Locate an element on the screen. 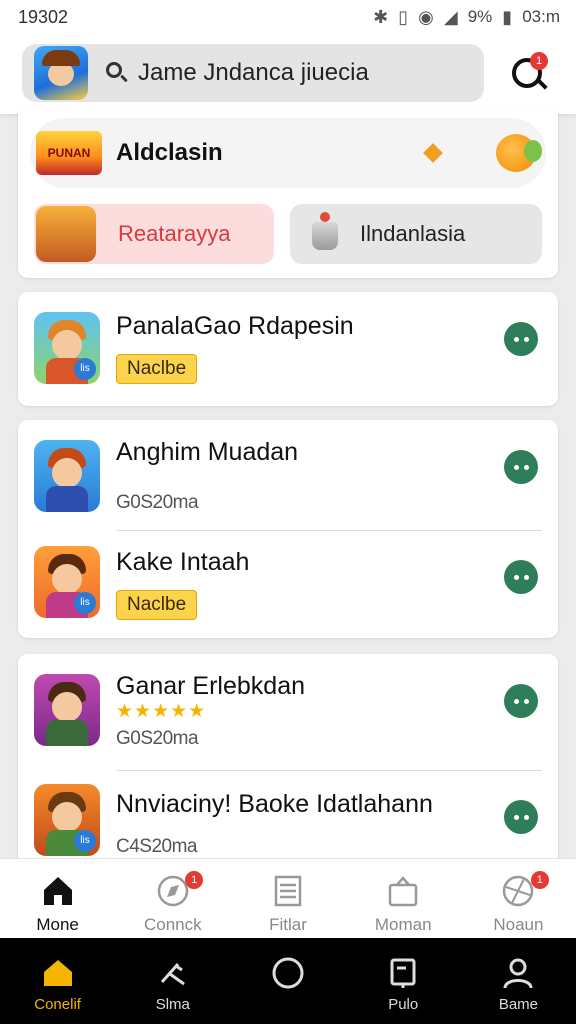  system-bar: Conelif Slma Pulo Bame is located at coordinates (288, 981).